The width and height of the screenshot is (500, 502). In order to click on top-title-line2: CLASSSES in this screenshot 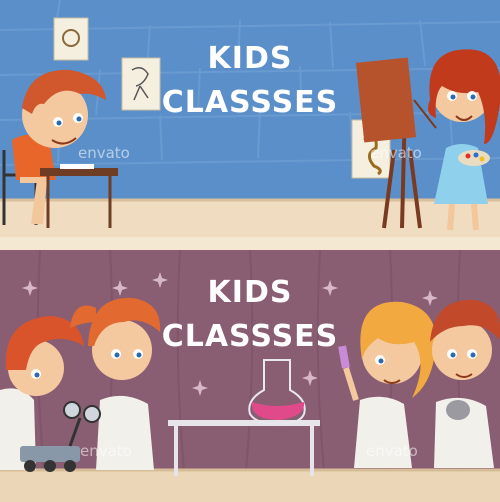, I will do `click(250, 102)`.